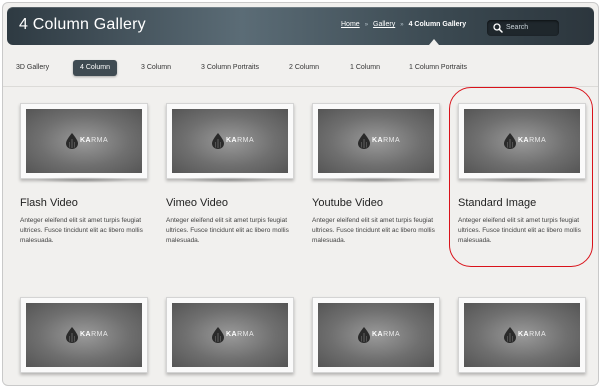 The image size is (601, 388). What do you see at coordinates (197, 203) in the screenshot?
I see `card-title: Vimeo Video` at bounding box center [197, 203].